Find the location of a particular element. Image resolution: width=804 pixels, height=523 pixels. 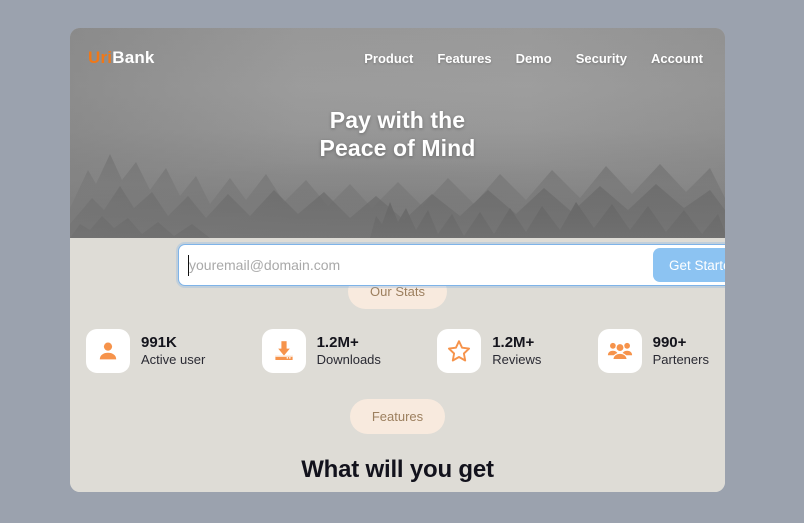

stat-partners: 990+ Parteners is located at coordinates (653, 351).